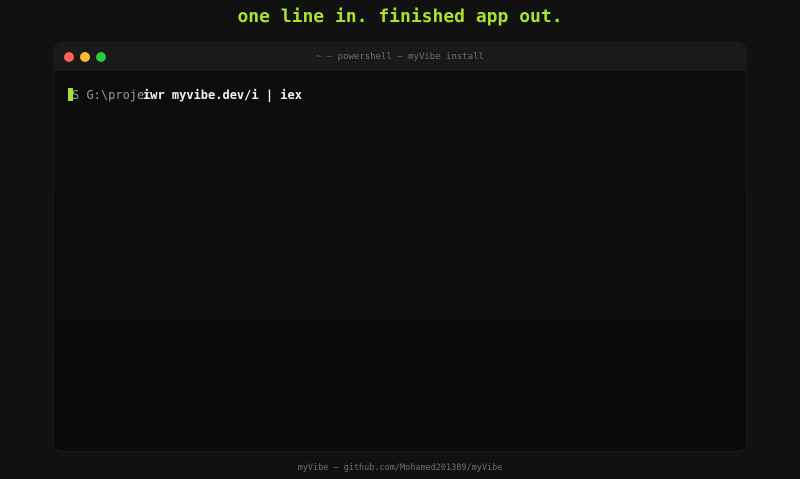 The height and width of the screenshot is (479, 800). I want to click on window-title: ~ — powershell — myVibe install, so click(400, 57).